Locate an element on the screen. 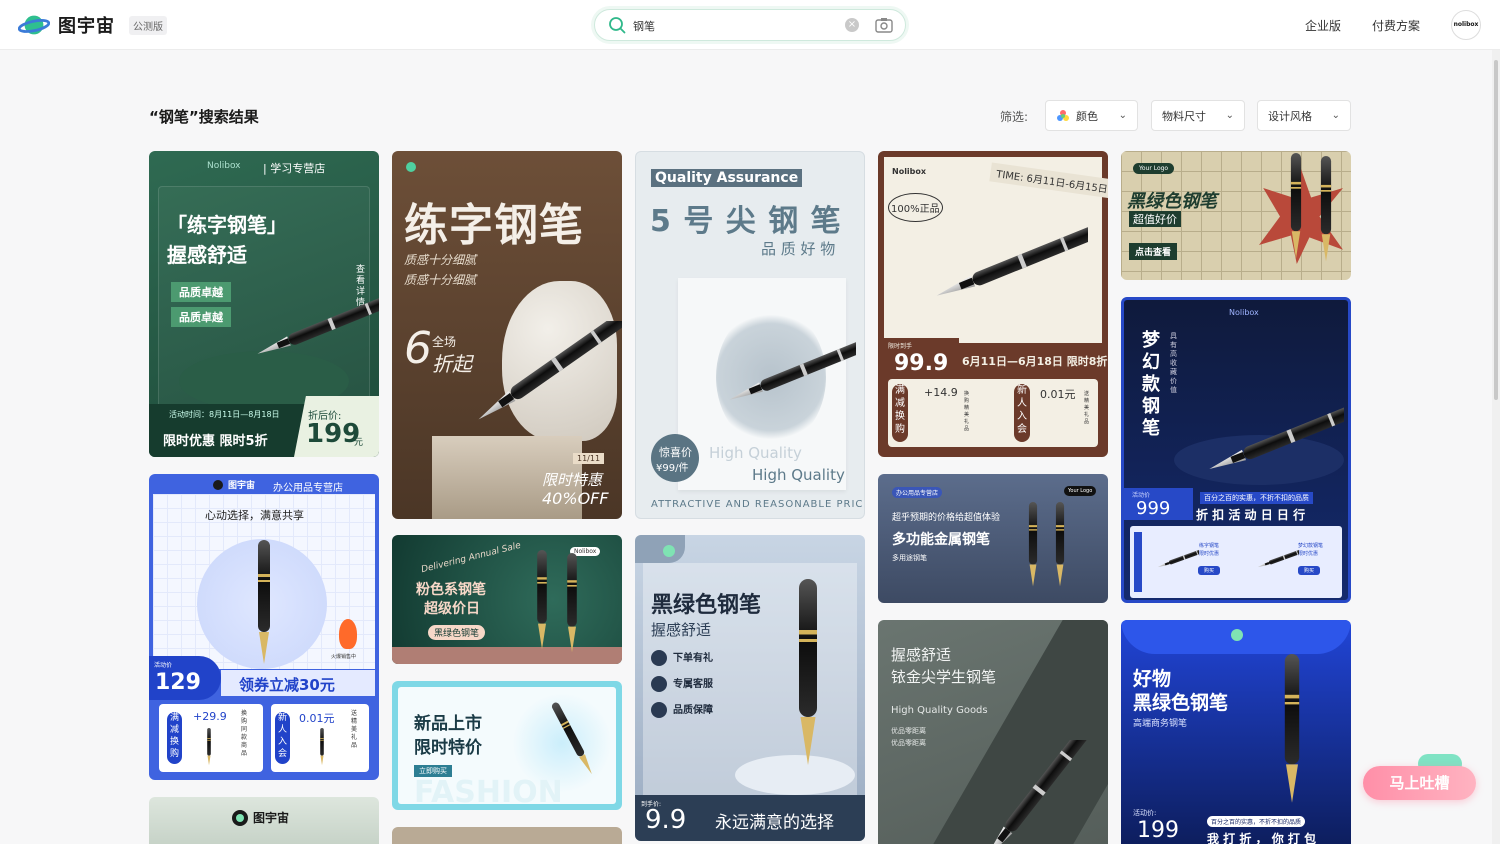 This screenshot has height=844, width=1500. search-bar: 钢笔 × is located at coordinates (750, 25).